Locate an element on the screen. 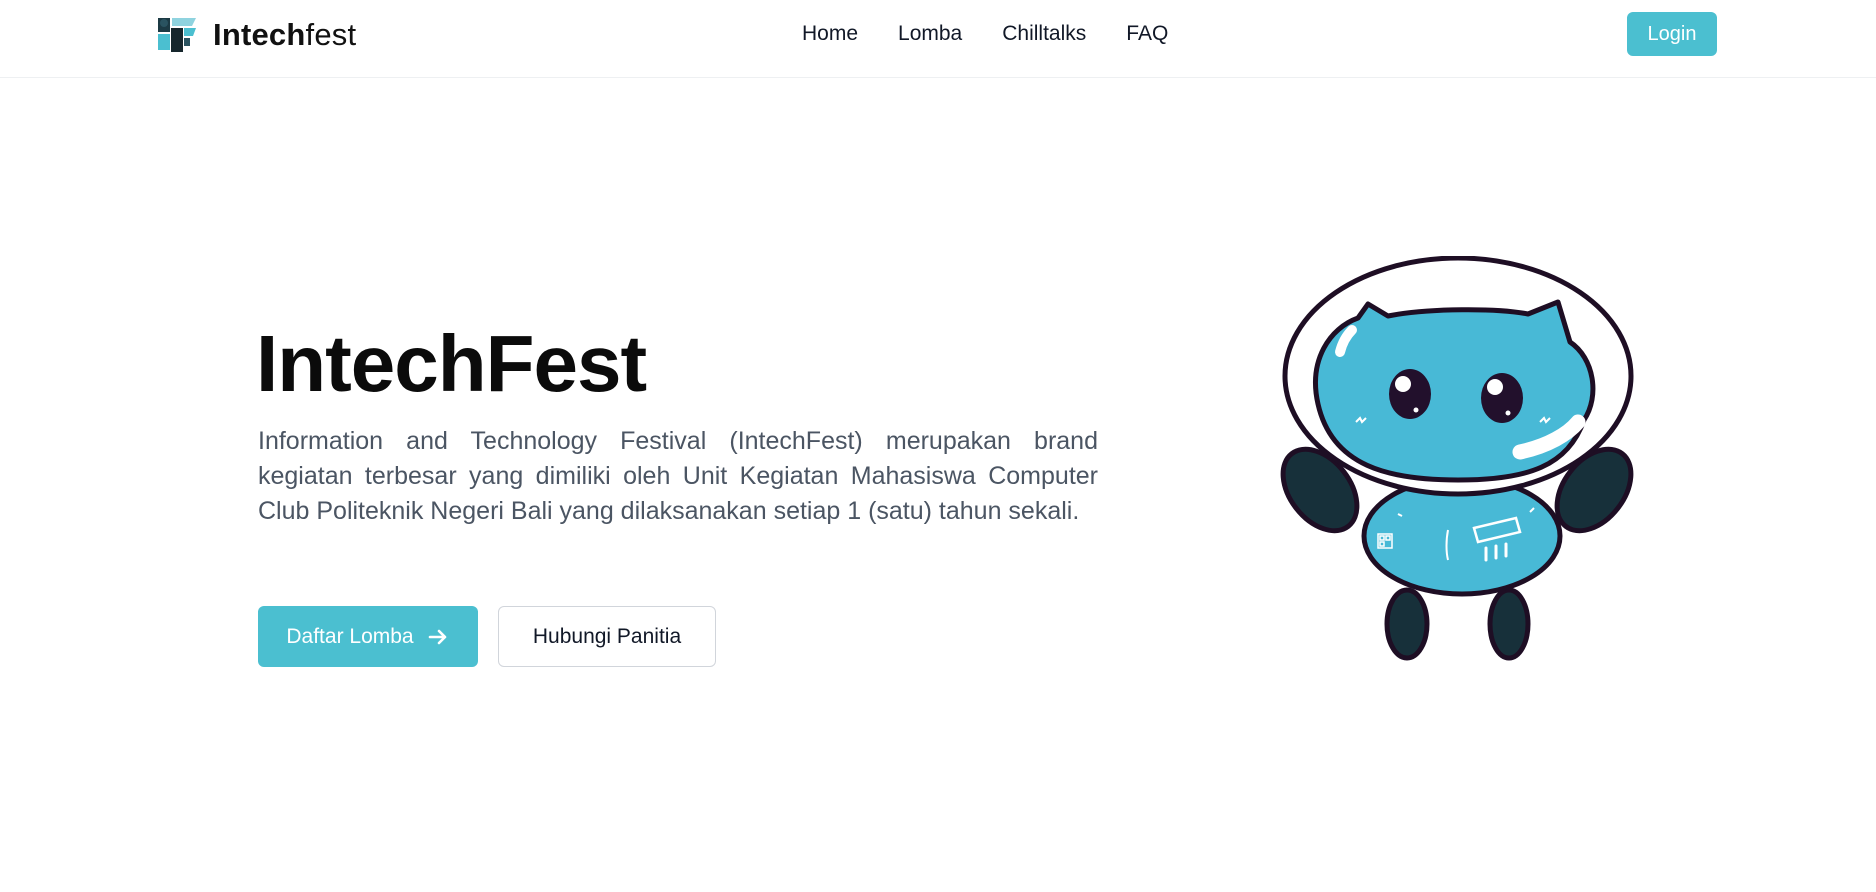 The height and width of the screenshot is (892, 1876). login-button: Login is located at coordinates (1672, 34).